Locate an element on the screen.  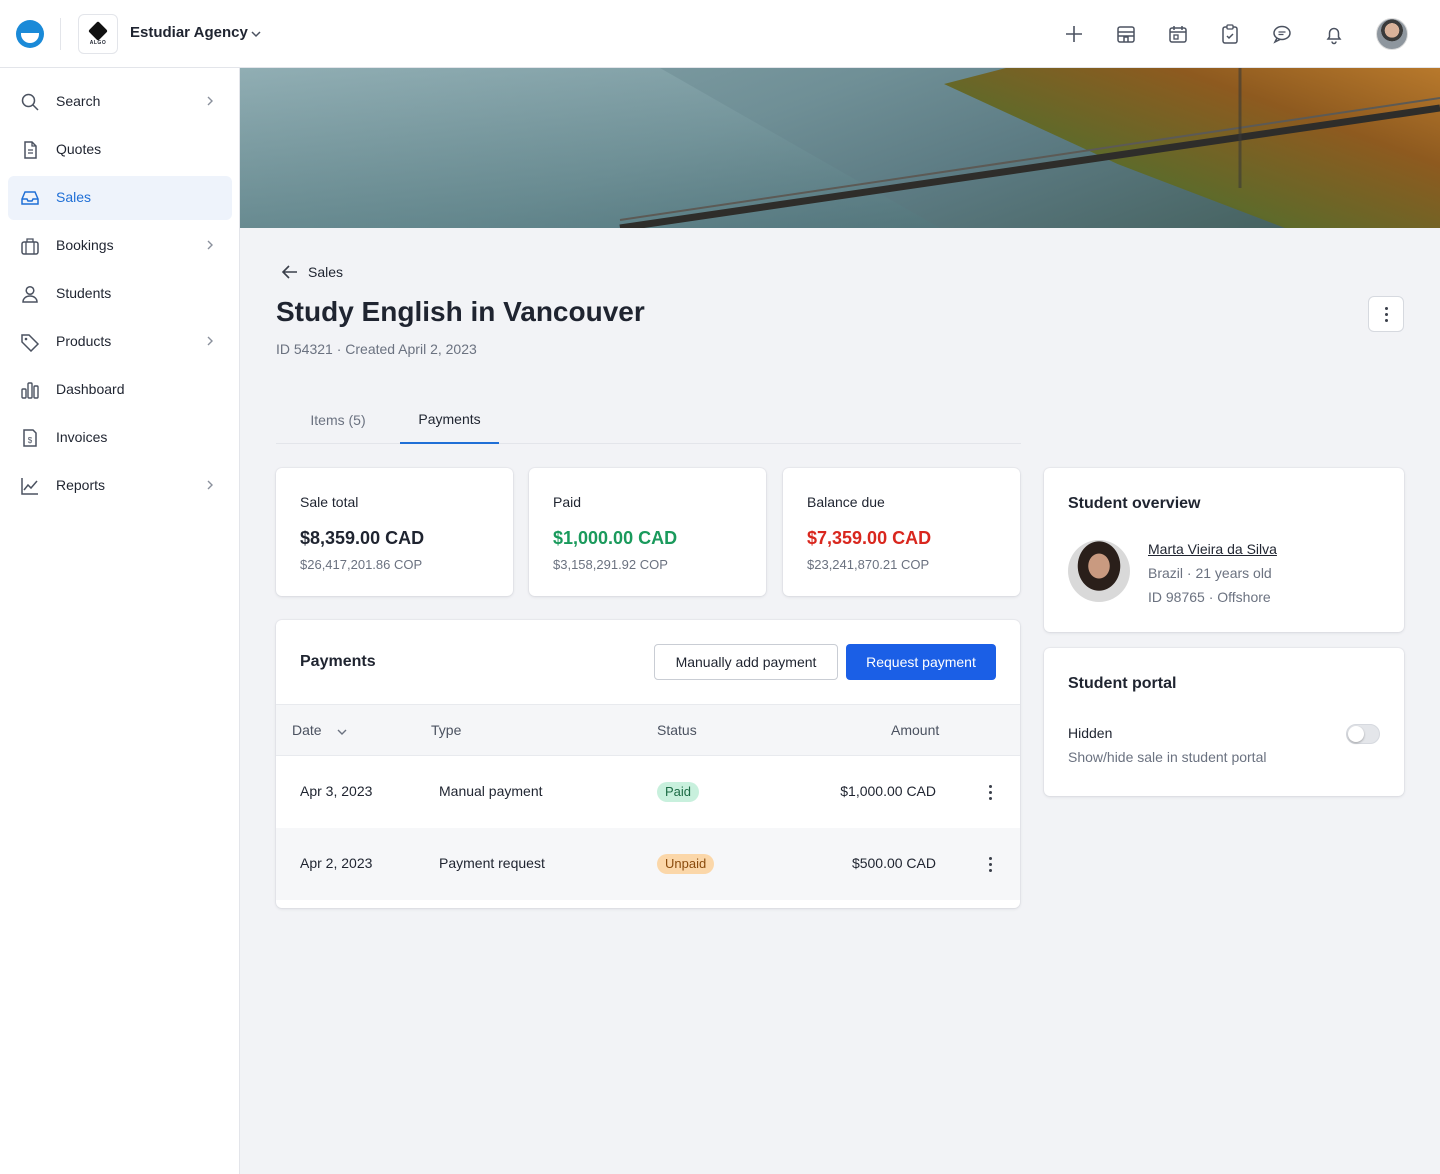
column-header-type: Type is located at coordinates (446, 730).